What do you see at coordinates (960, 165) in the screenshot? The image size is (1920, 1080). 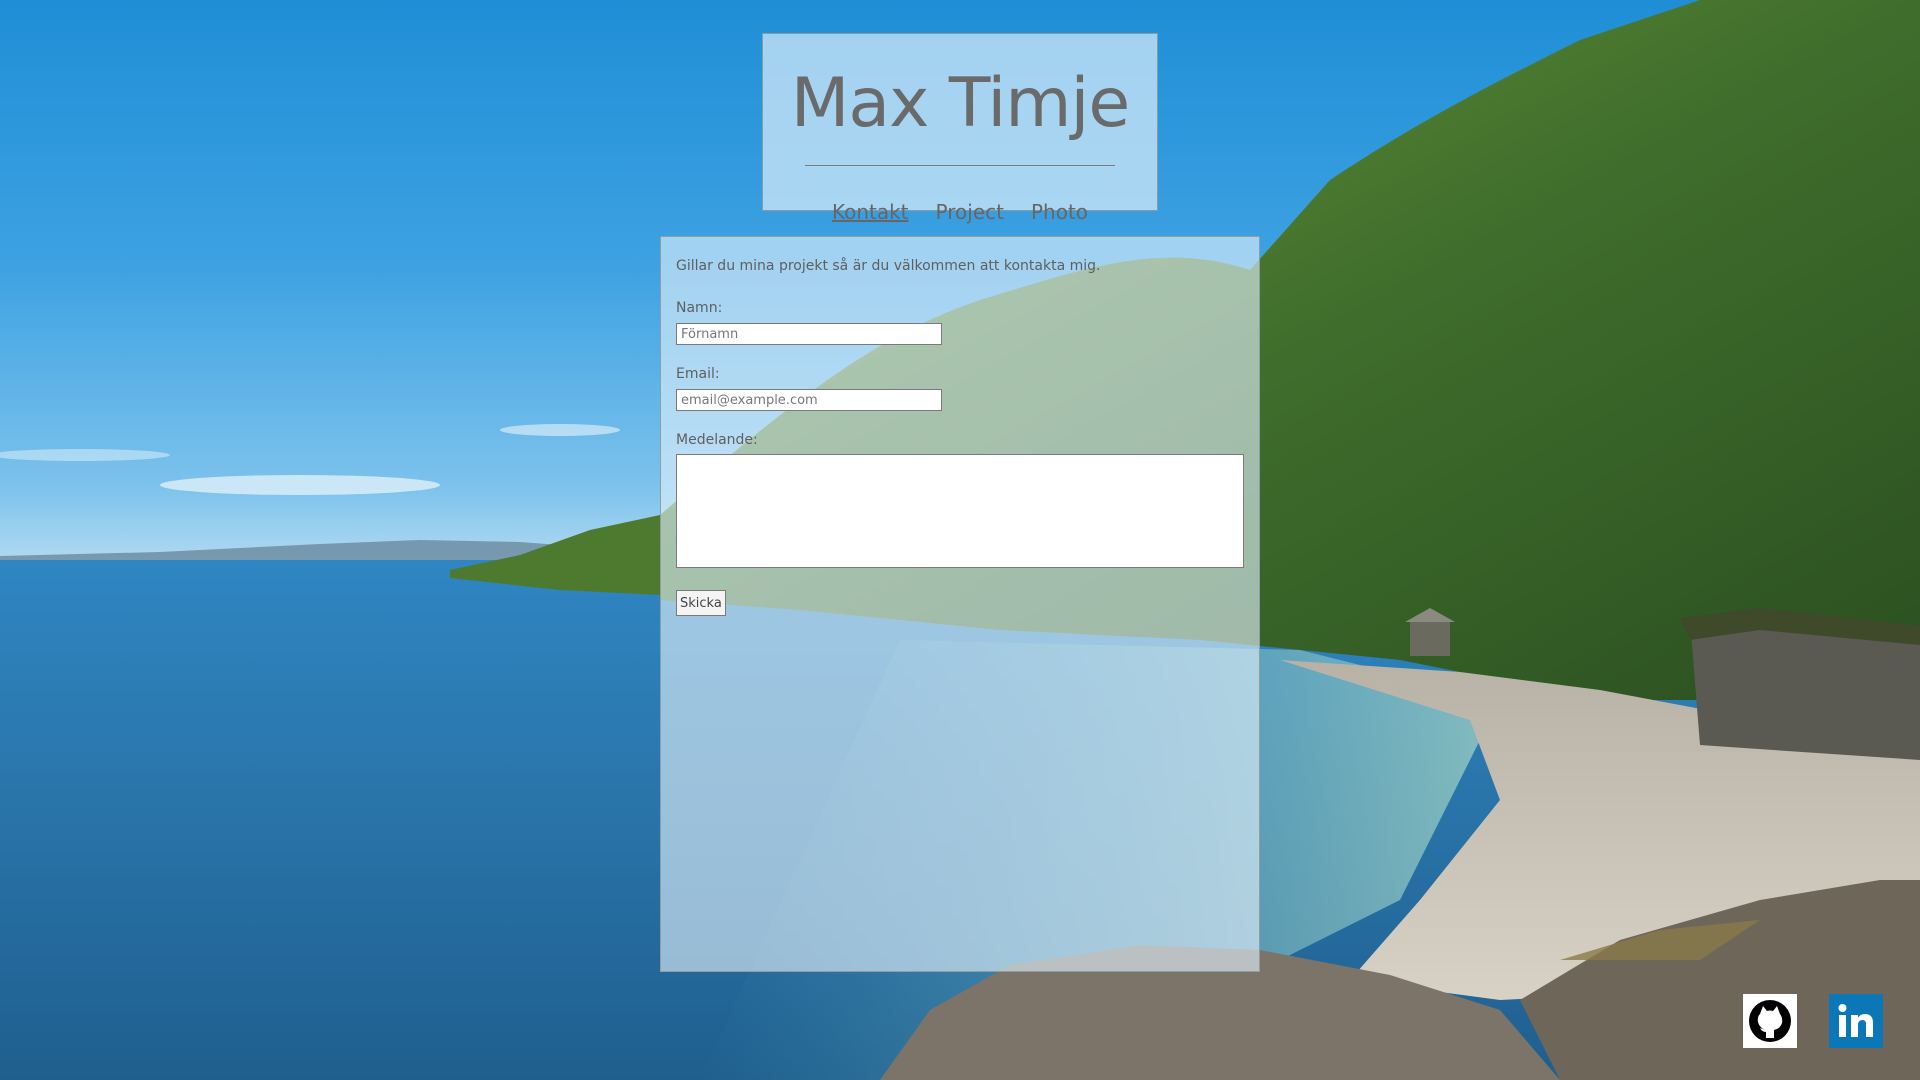 I see `header-divider` at bounding box center [960, 165].